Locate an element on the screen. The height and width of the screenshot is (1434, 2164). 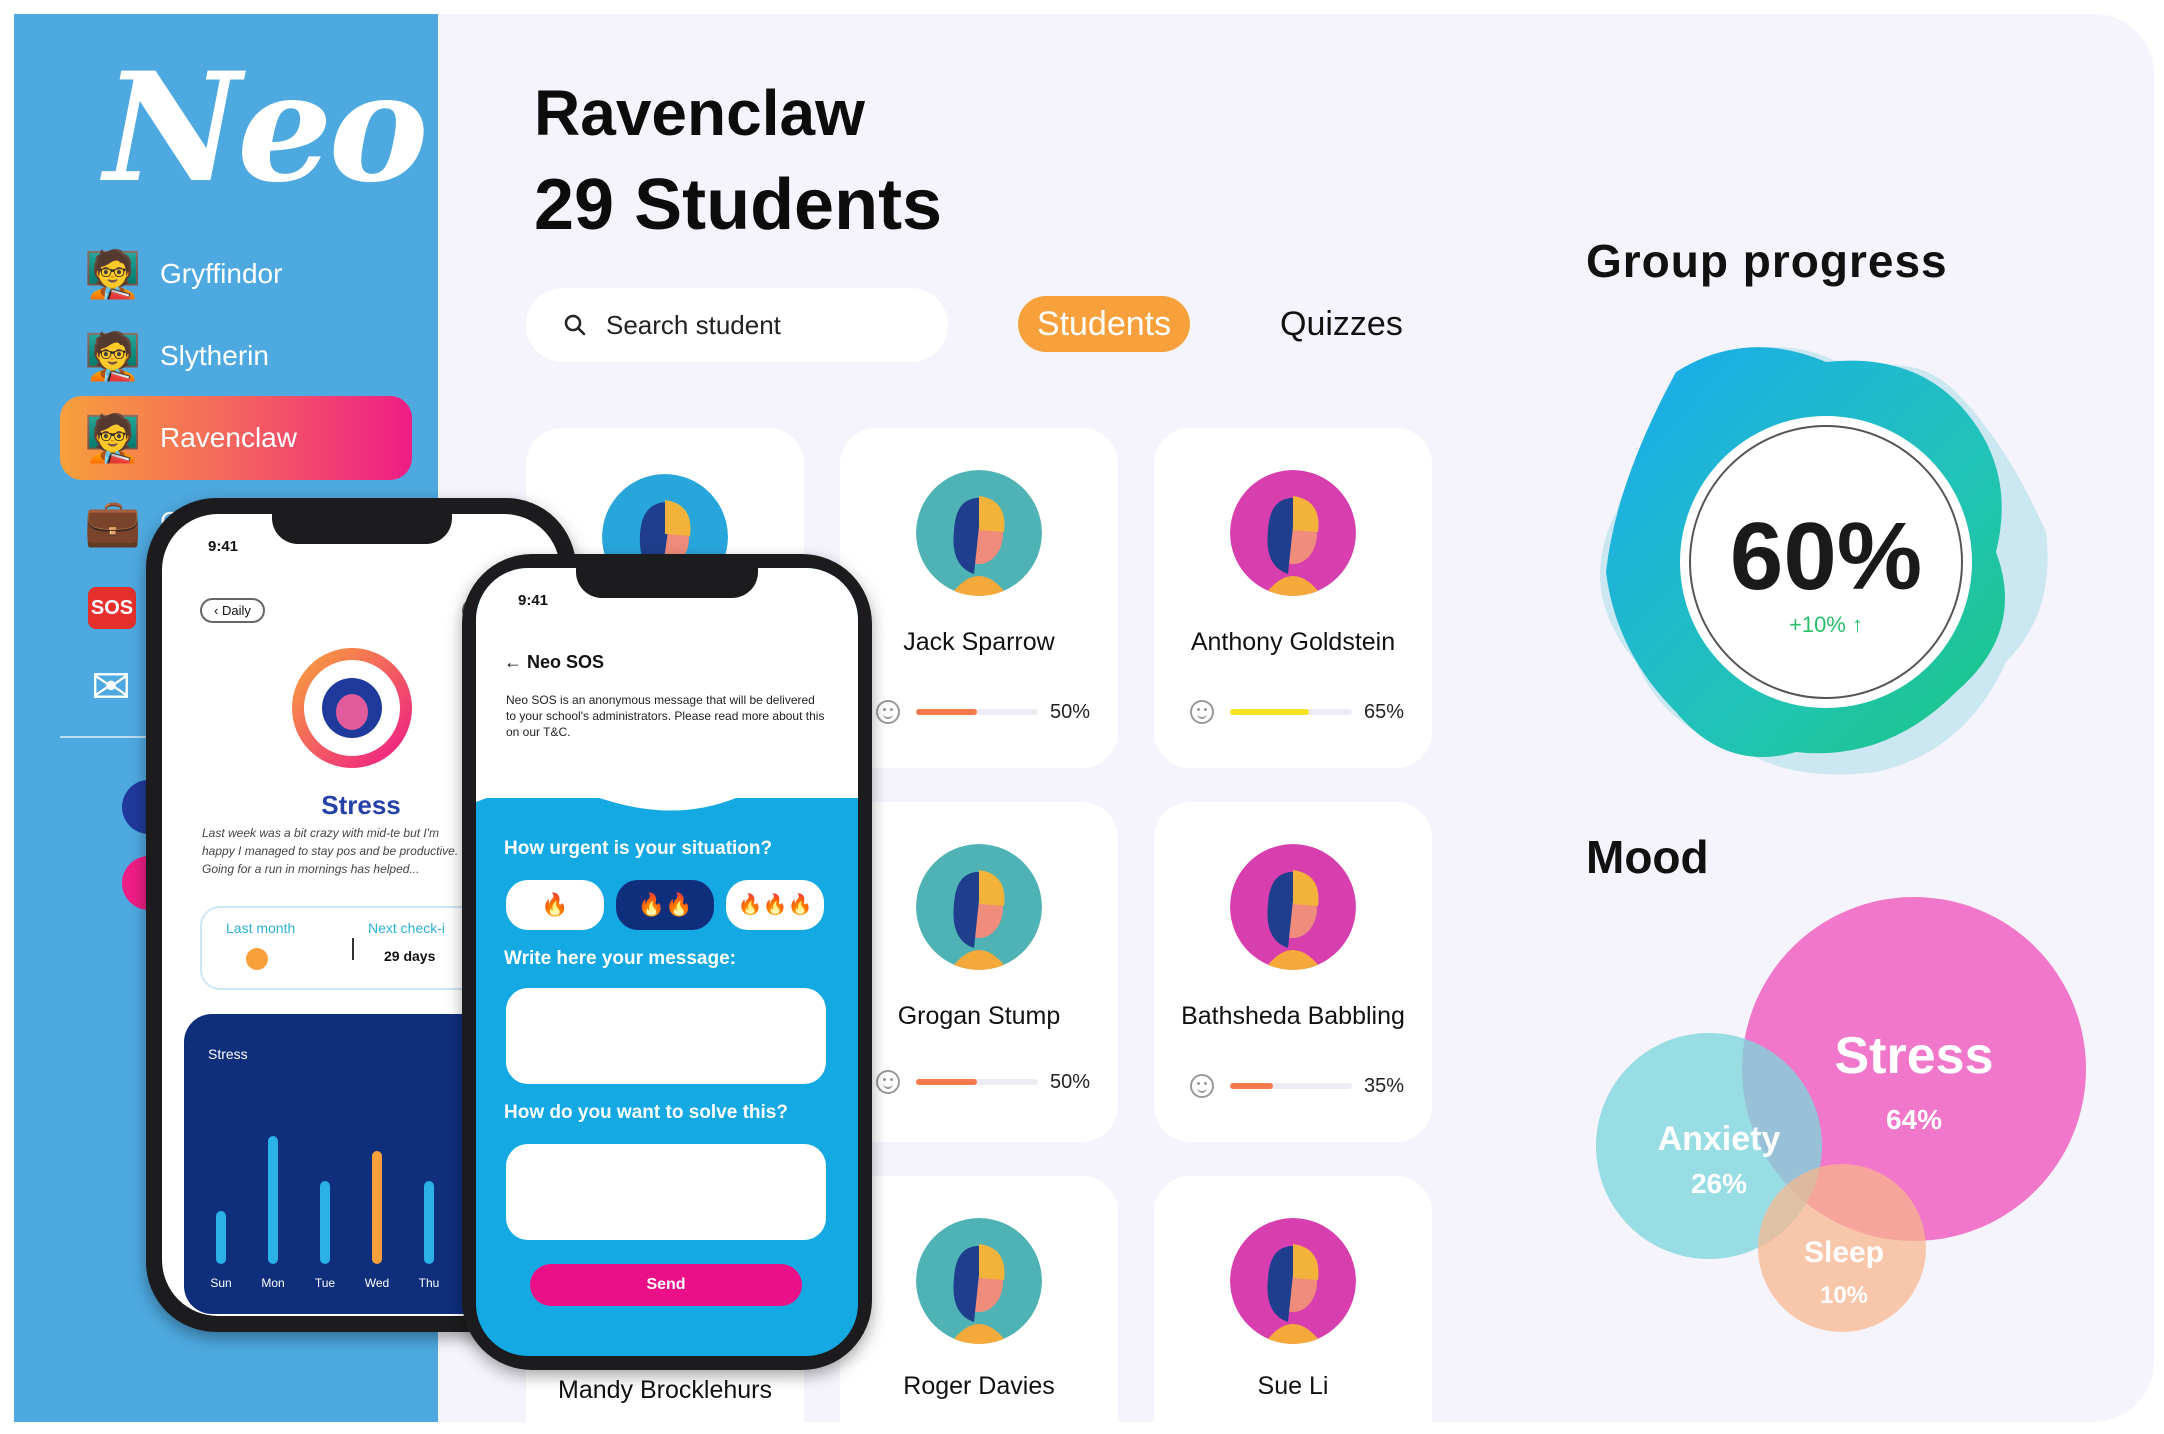
arrow-up-icon: ↑ is located at coordinates (1857, 624).